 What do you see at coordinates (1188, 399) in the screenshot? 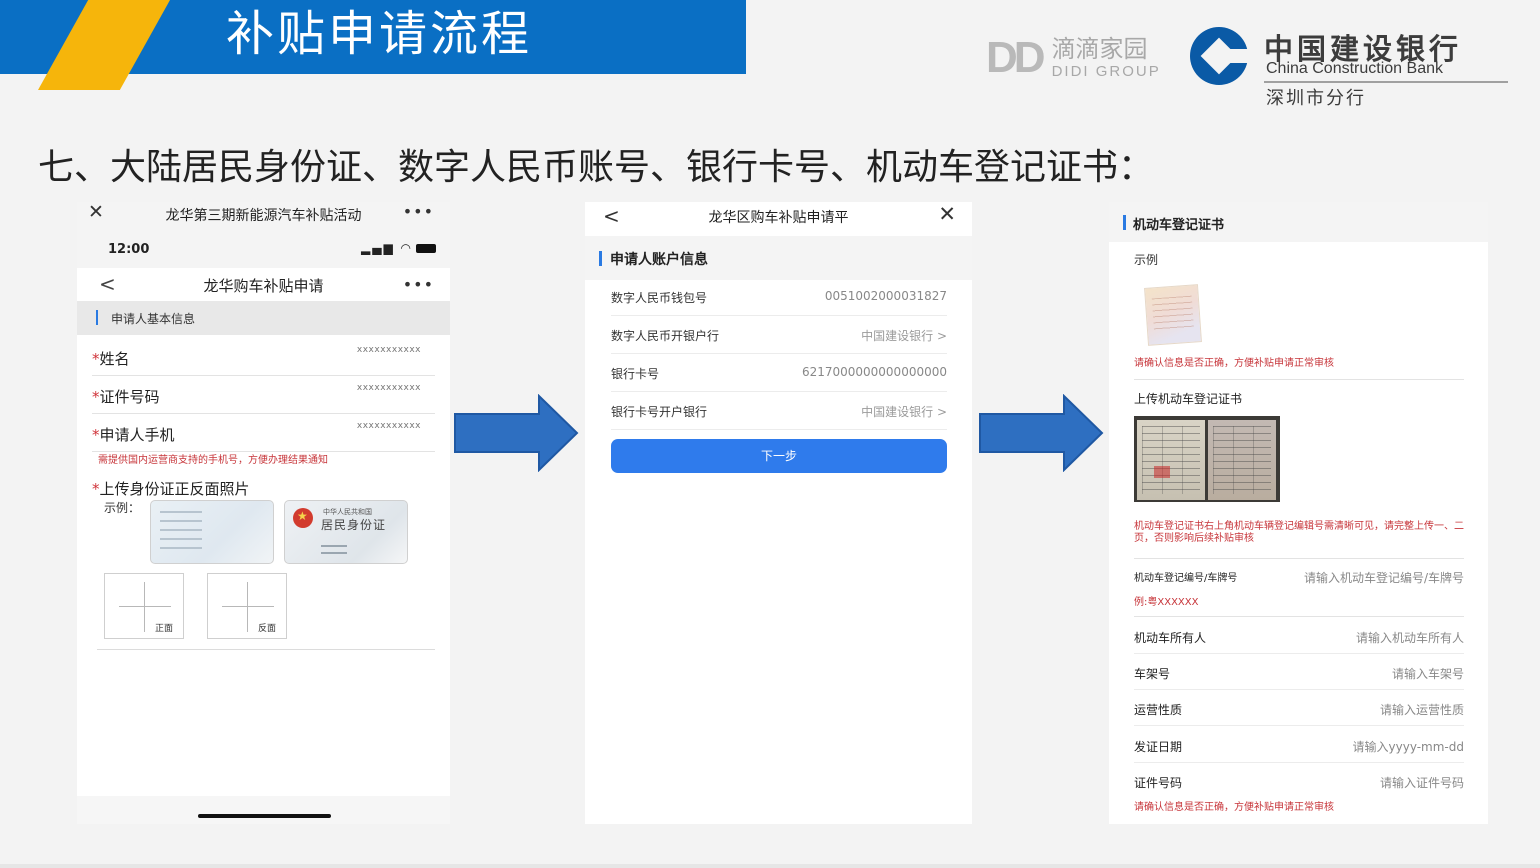
I see `upload-certificate-label: 上传机动车登记证书` at bounding box center [1188, 399].